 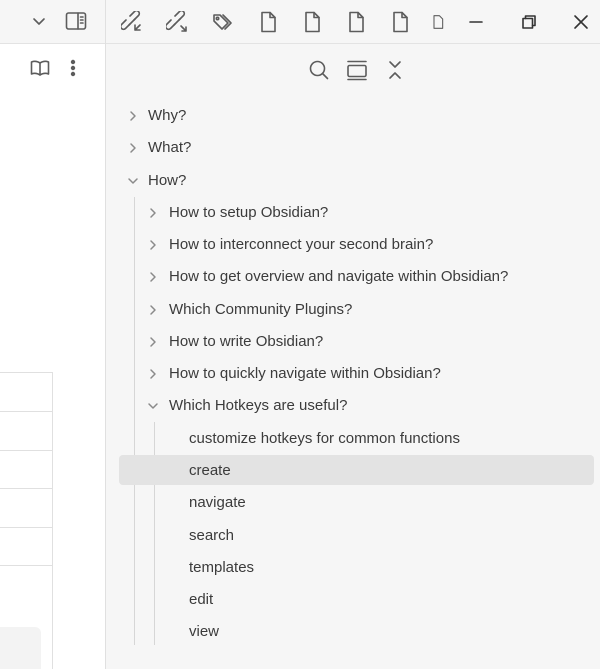 I want to click on outline-item: How to write Obsidian?, so click(x=366, y=341).